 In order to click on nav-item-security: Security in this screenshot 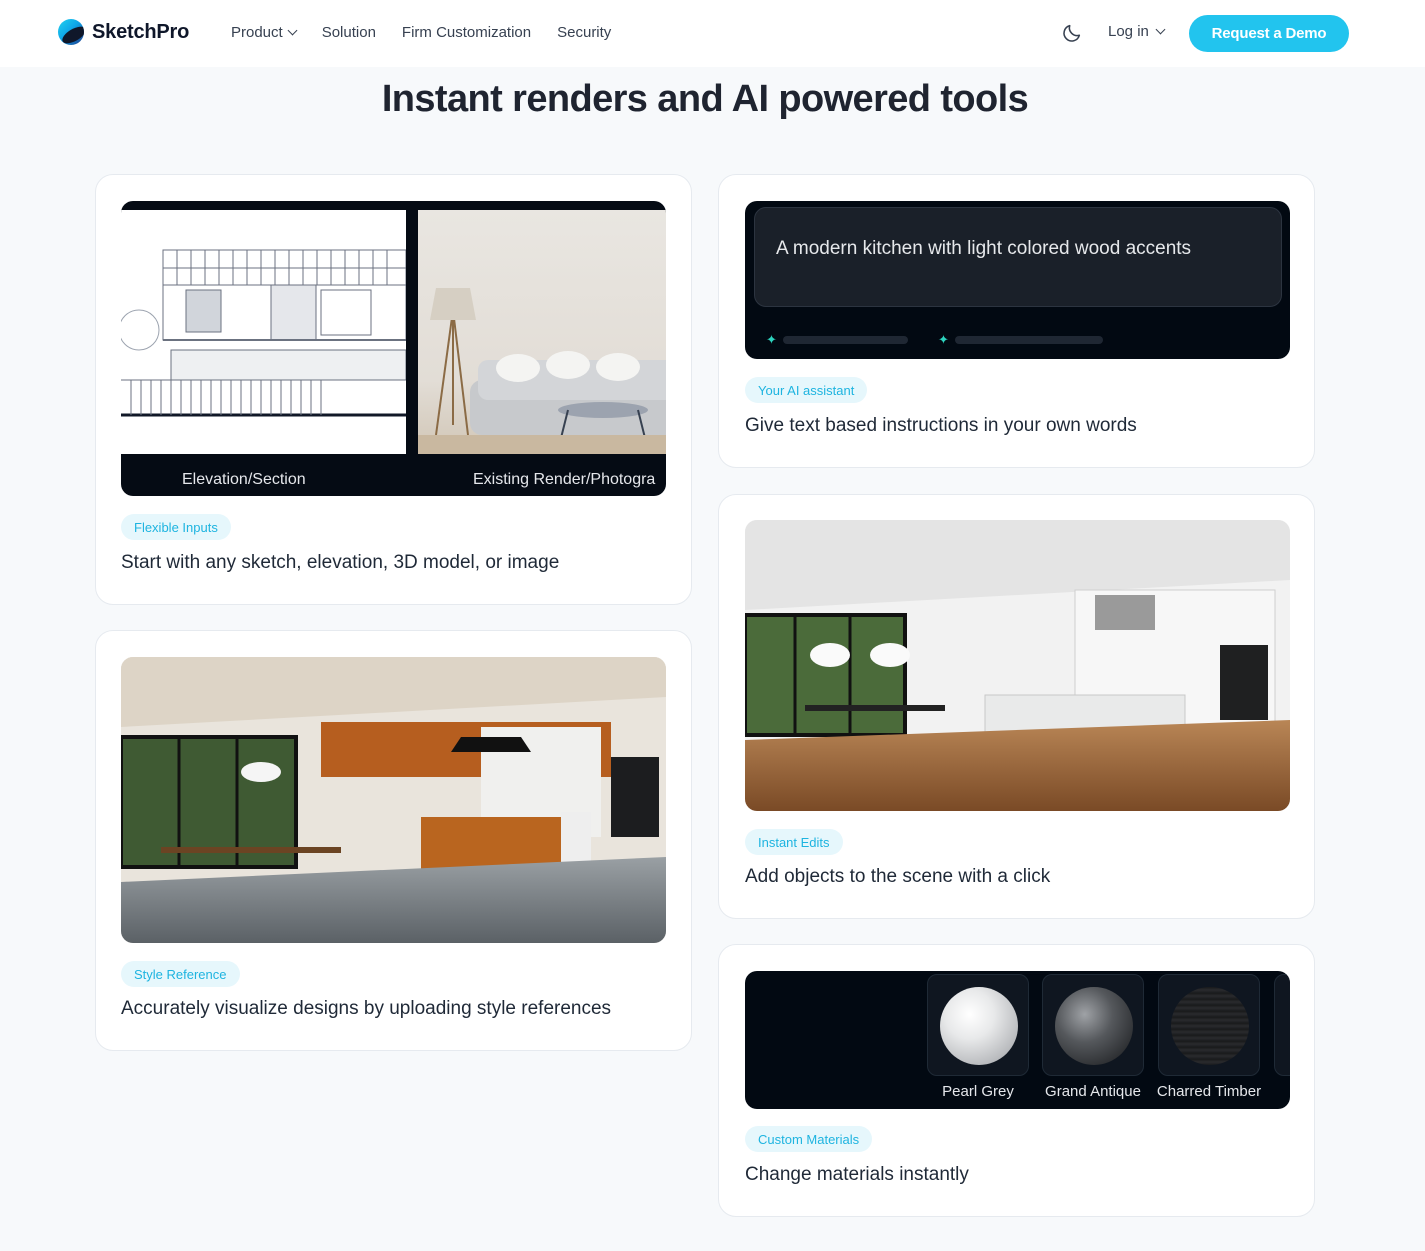, I will do `click(584, 32)`.